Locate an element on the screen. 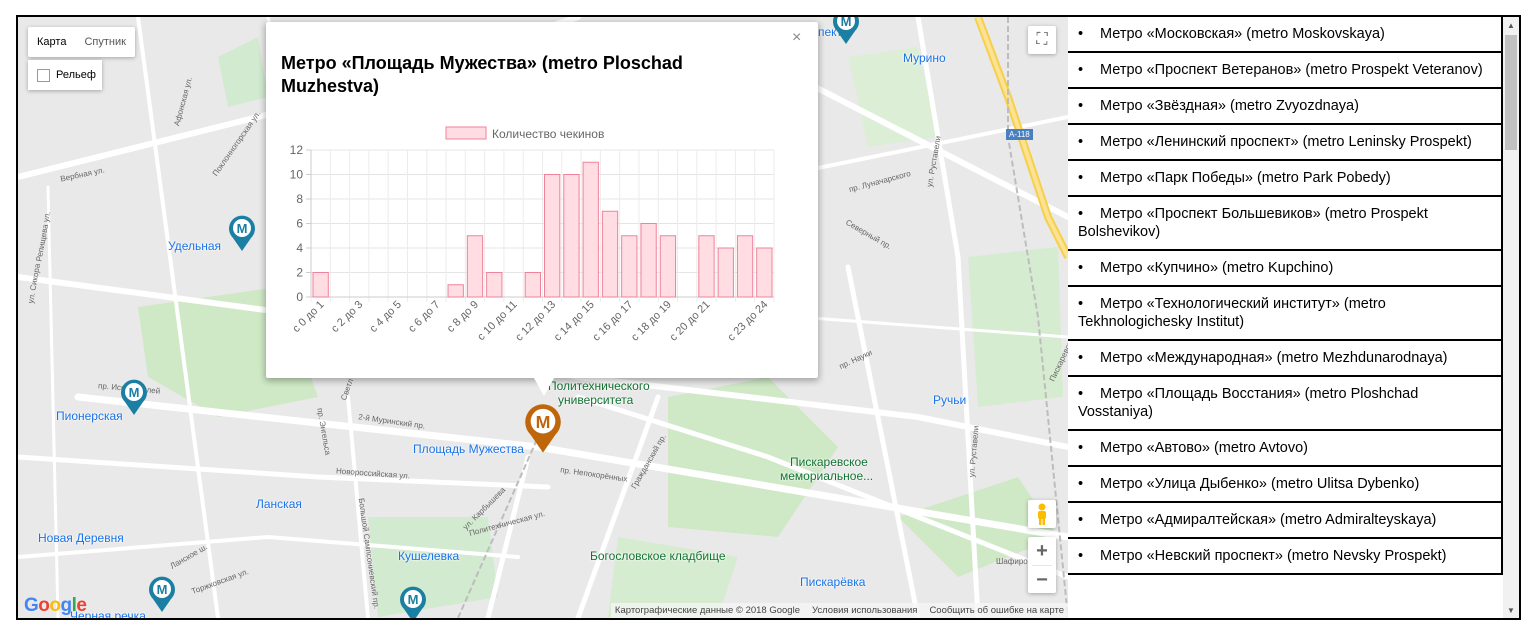 The height and width of the screenshot is (635, 1533). metro-pin-udelnaya: M is located at coordinates (242, 233).